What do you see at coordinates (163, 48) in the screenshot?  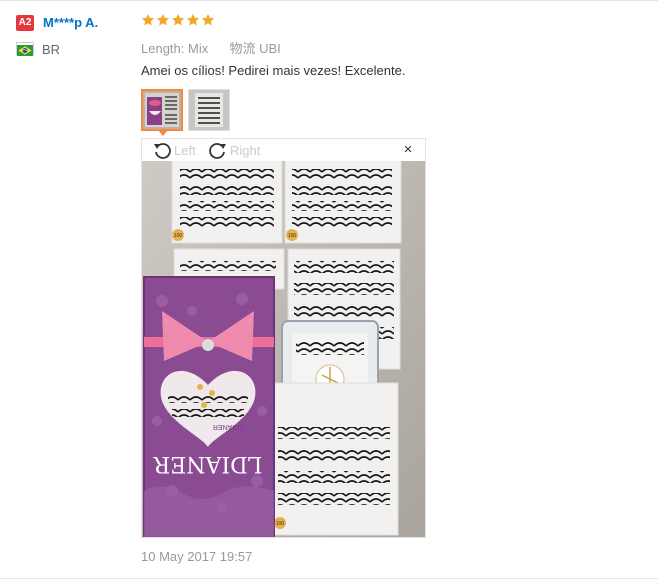 I see `property-key: Length:` at bounding box center [163, 48].